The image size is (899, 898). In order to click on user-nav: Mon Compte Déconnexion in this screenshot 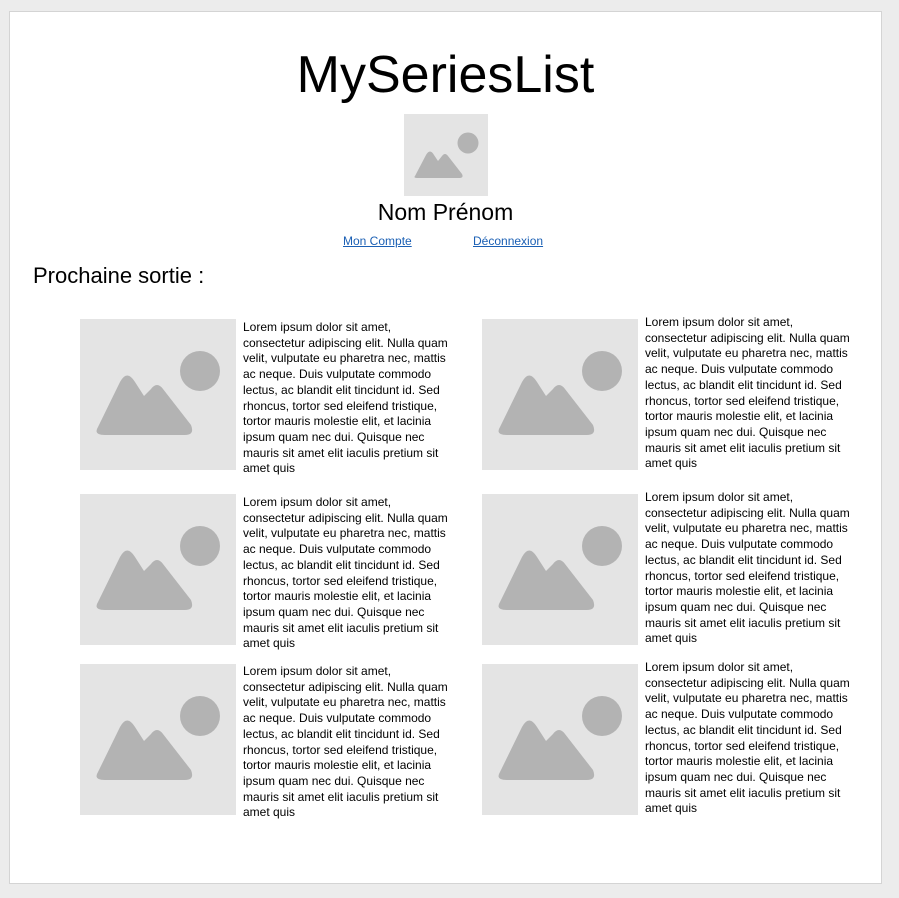, I will do `click(445, 242)`.